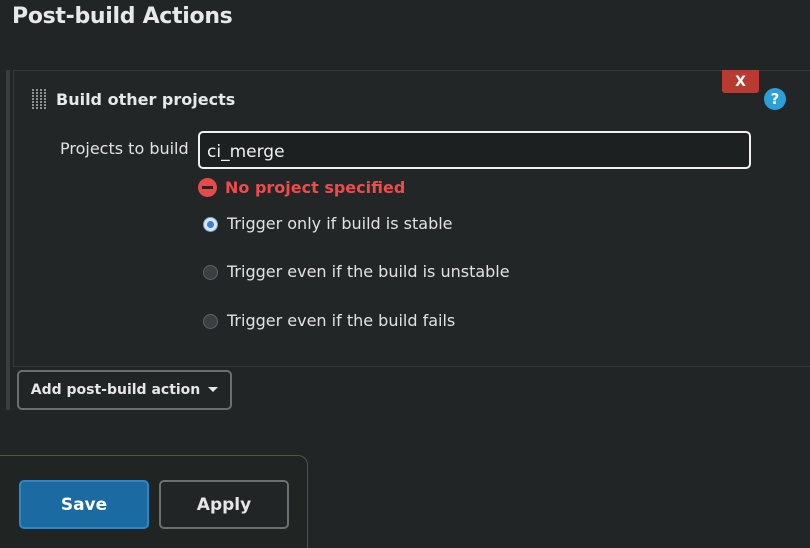 Image resolution: width=810 pixels, height=548 pixels. Describe the element at coordinates (775, 99) in the screenshot. I see `help-icon: ?` at that location.